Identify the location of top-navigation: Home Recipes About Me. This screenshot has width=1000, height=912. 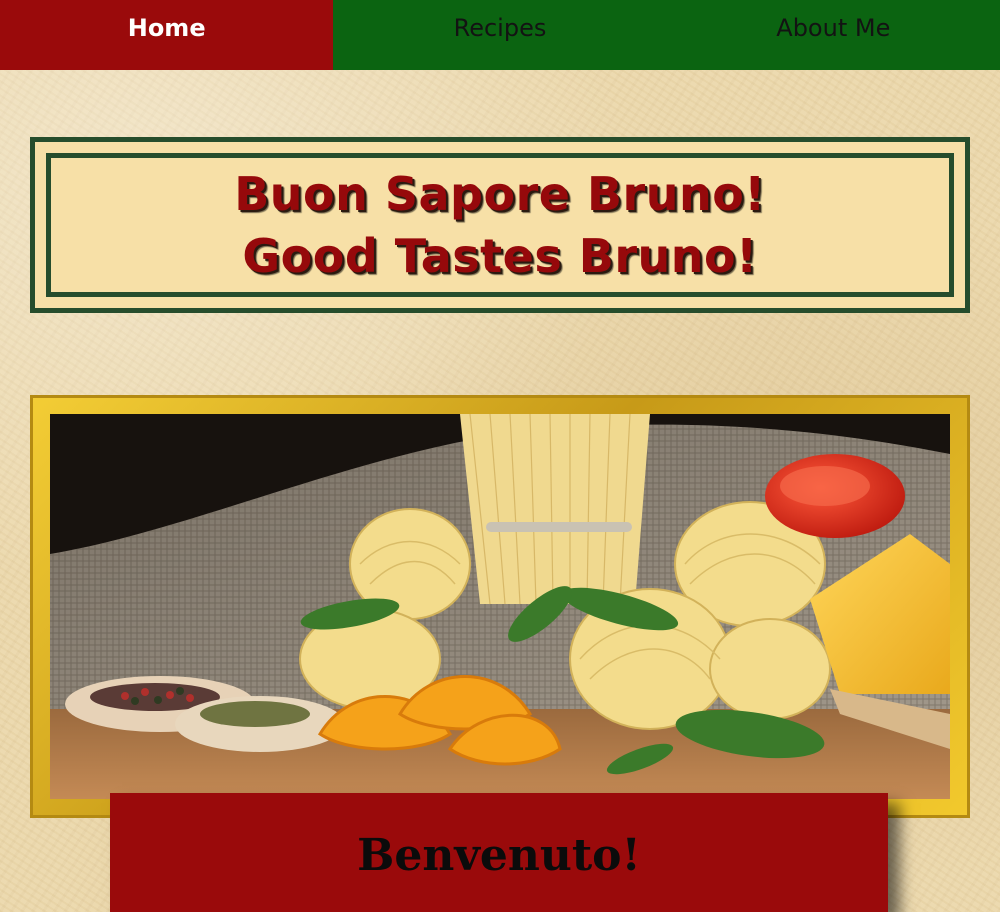
(500, 35).